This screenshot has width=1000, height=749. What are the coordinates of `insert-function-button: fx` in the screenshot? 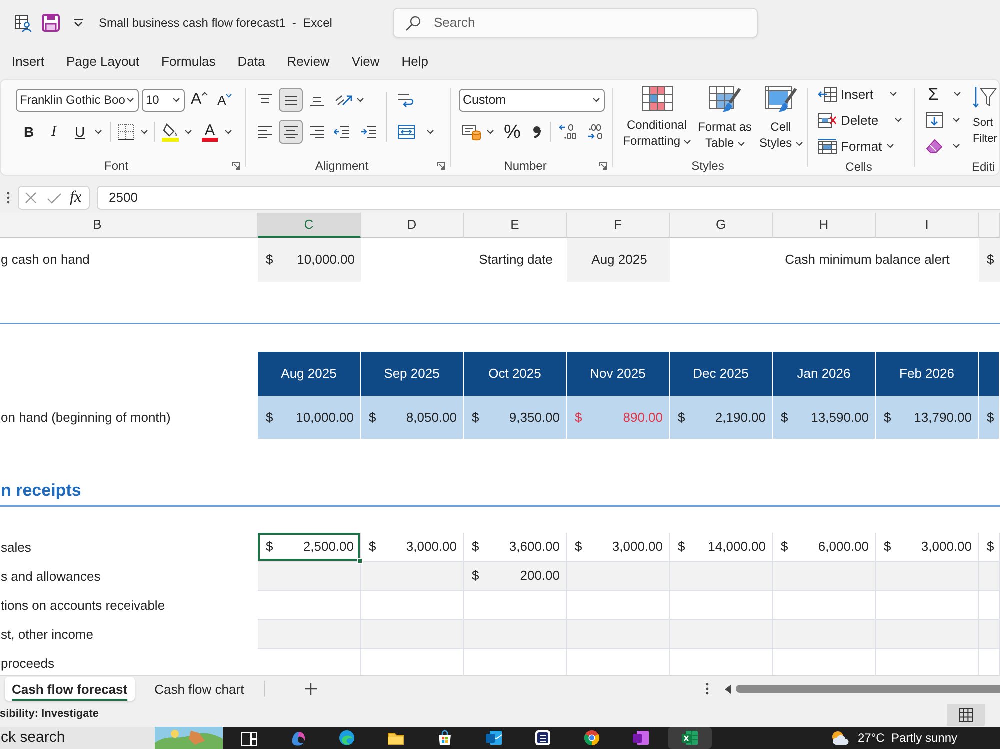 It's located at (76, 198).